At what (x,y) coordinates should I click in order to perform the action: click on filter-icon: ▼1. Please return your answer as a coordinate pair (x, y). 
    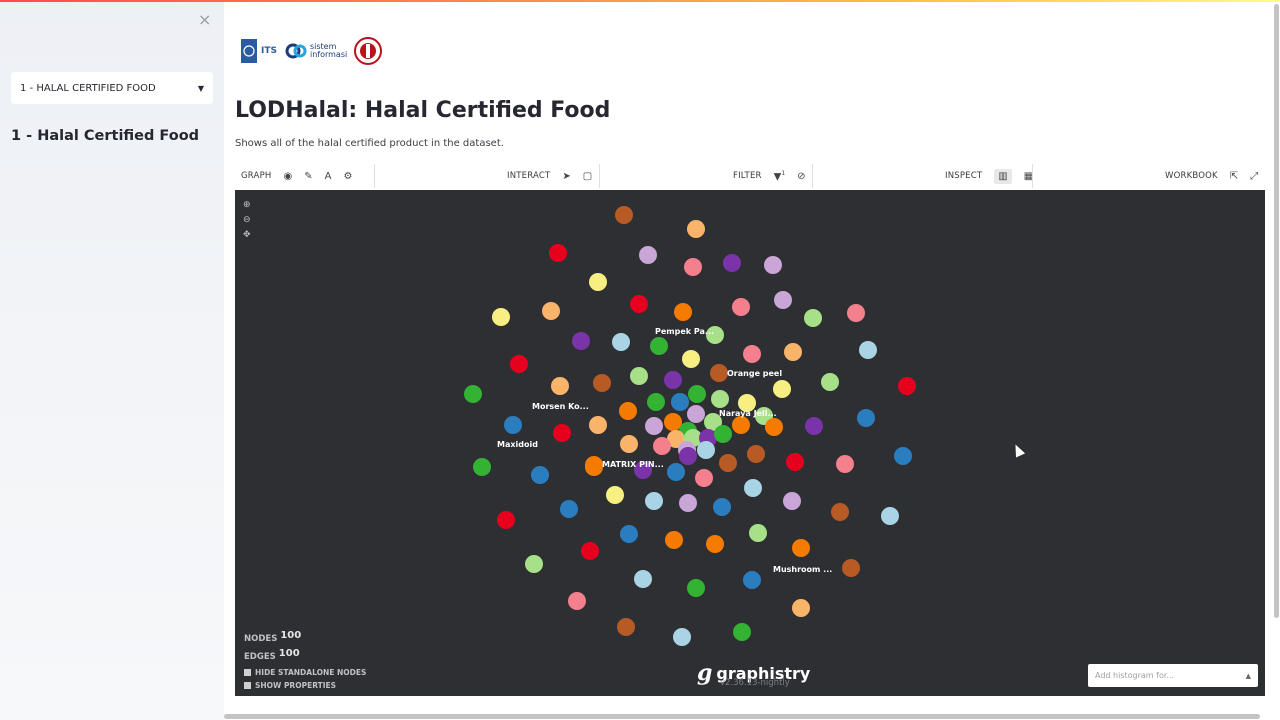
    Looking at the image, I should click on (780, 176).